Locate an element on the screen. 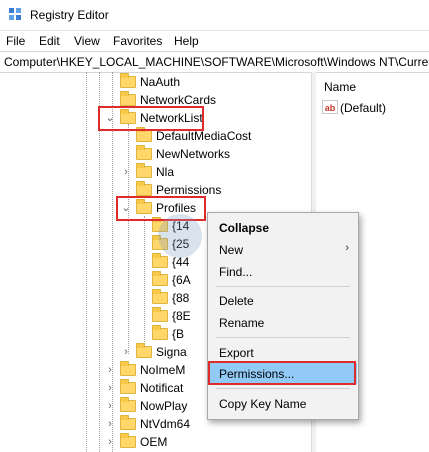 This screenshot has height=452, width=429. registry-editor-icon is located at coordinates (15, 14).